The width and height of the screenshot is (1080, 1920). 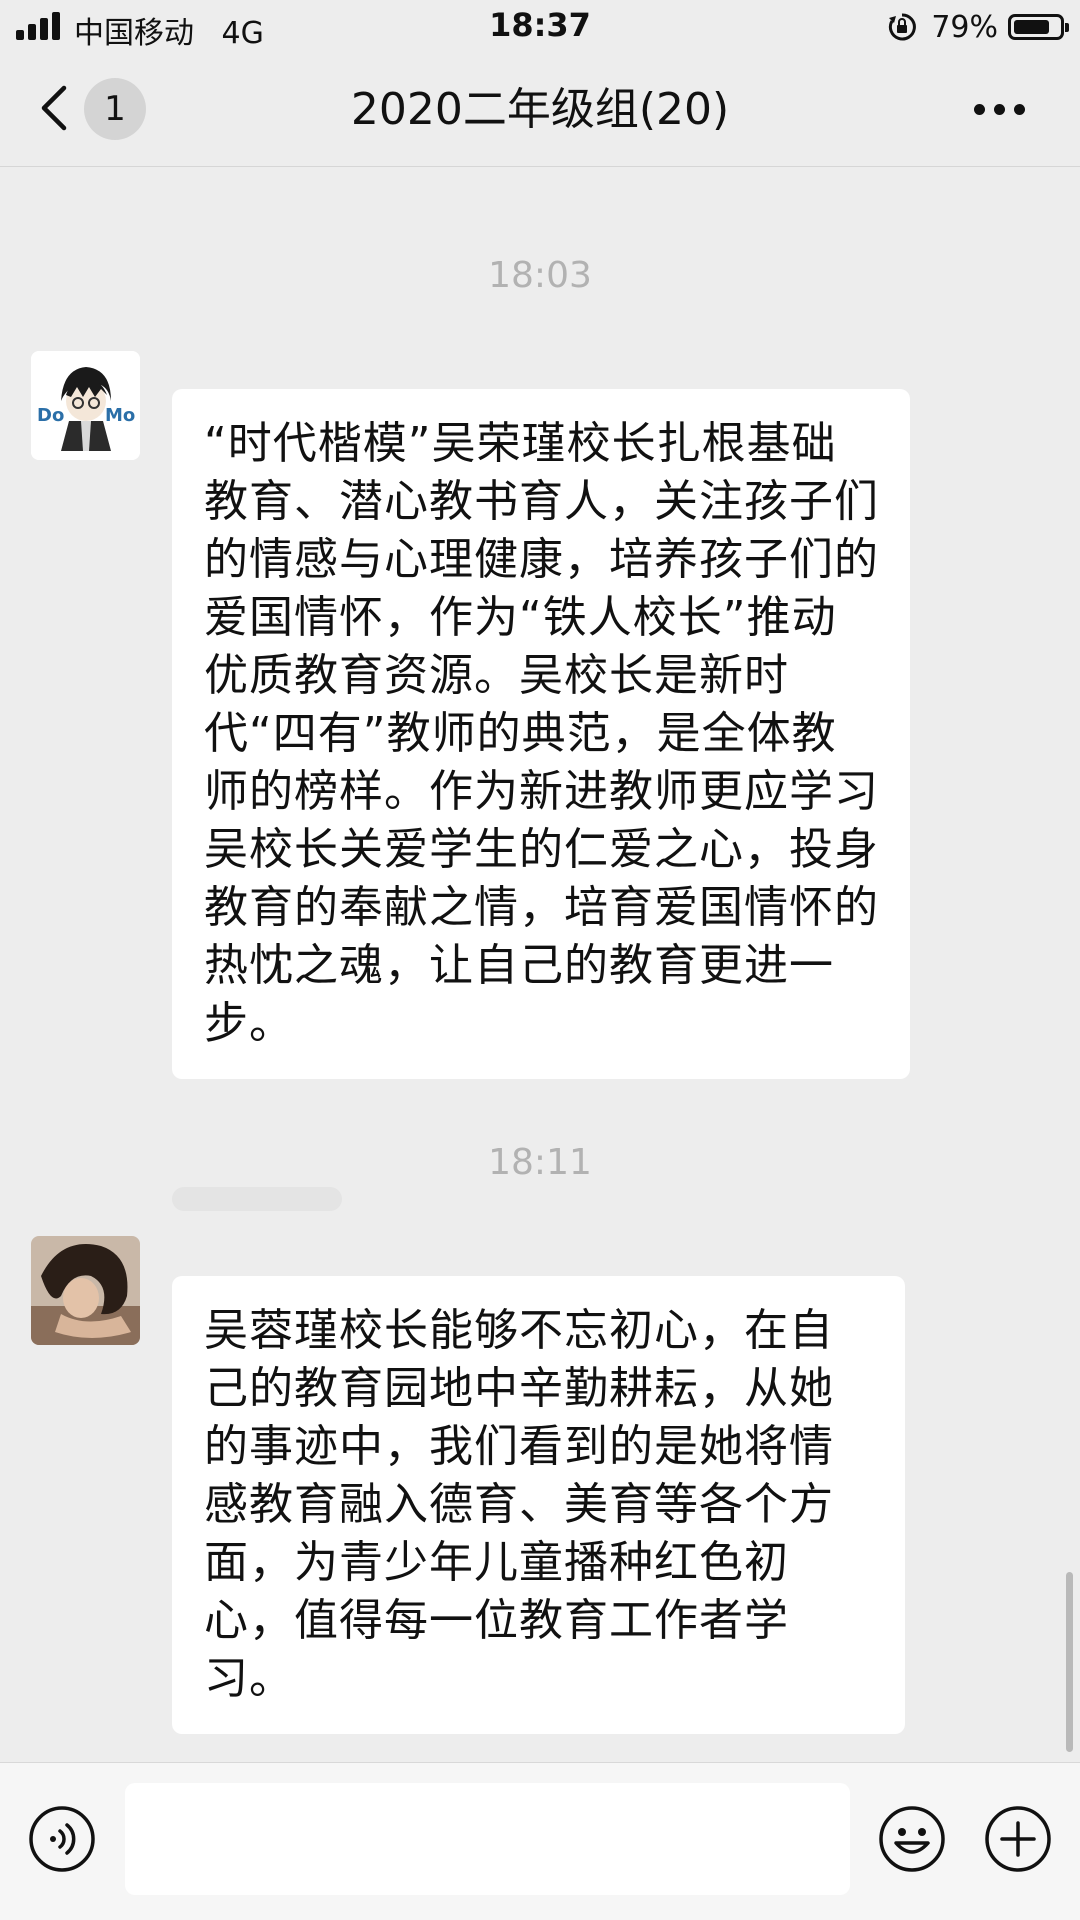 I want to click on message-input, so click(x=487, y=1839).